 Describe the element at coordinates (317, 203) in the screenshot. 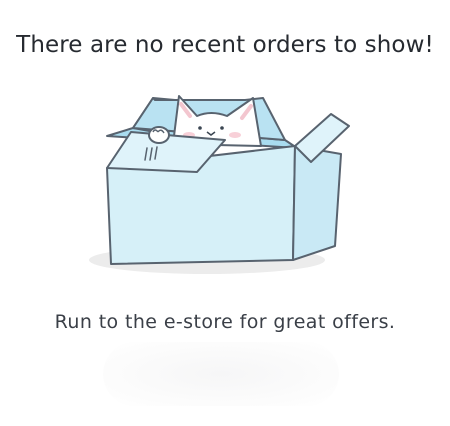

I see `box-side` at that location.